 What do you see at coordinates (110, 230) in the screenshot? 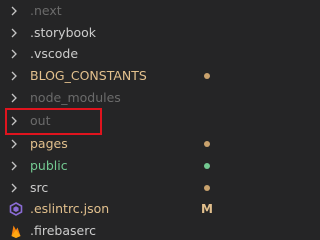
I see `tree-item-firebaserc: .firebaserc` at bounding box center [110, 230].